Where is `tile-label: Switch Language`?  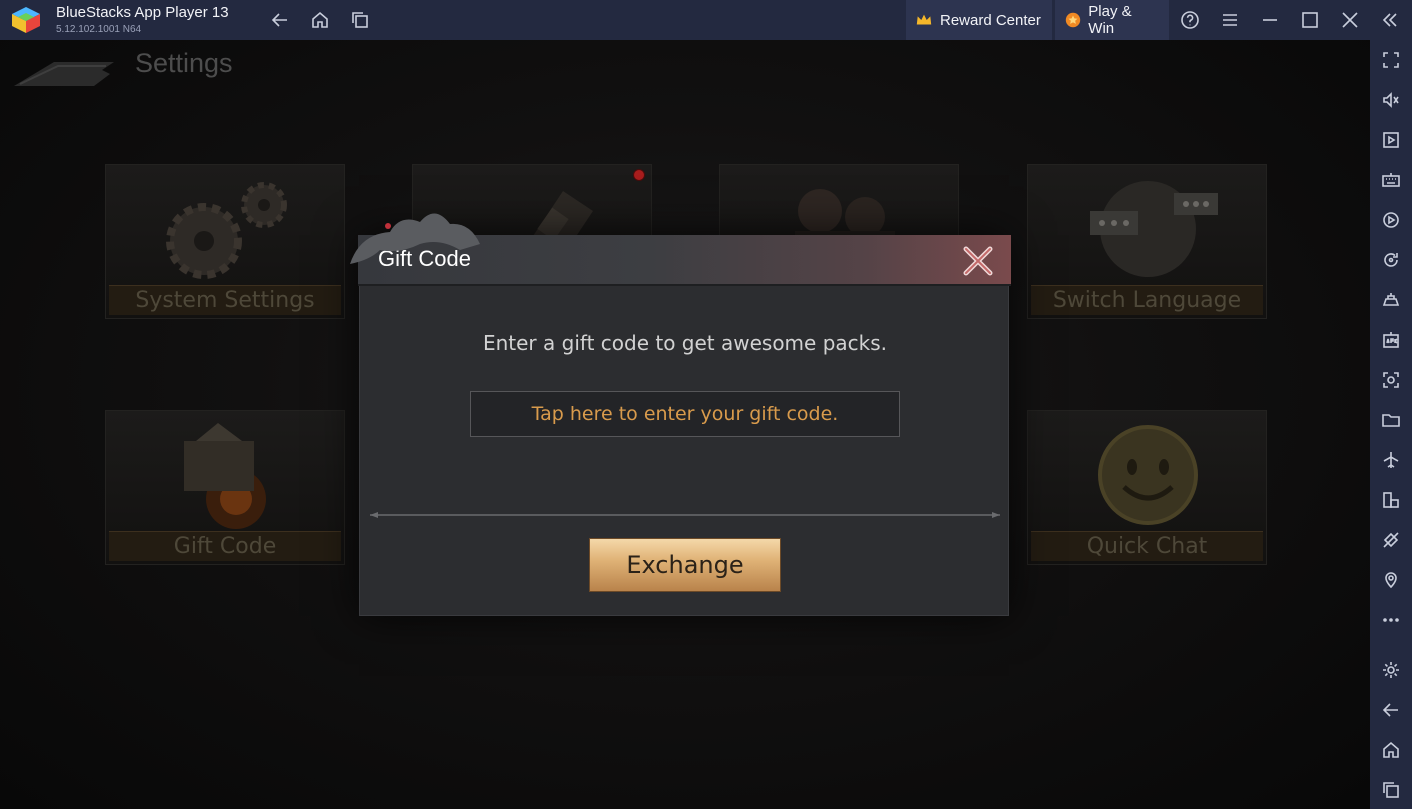 tile-label: Switch Language is located at coordinates (1147, 300).